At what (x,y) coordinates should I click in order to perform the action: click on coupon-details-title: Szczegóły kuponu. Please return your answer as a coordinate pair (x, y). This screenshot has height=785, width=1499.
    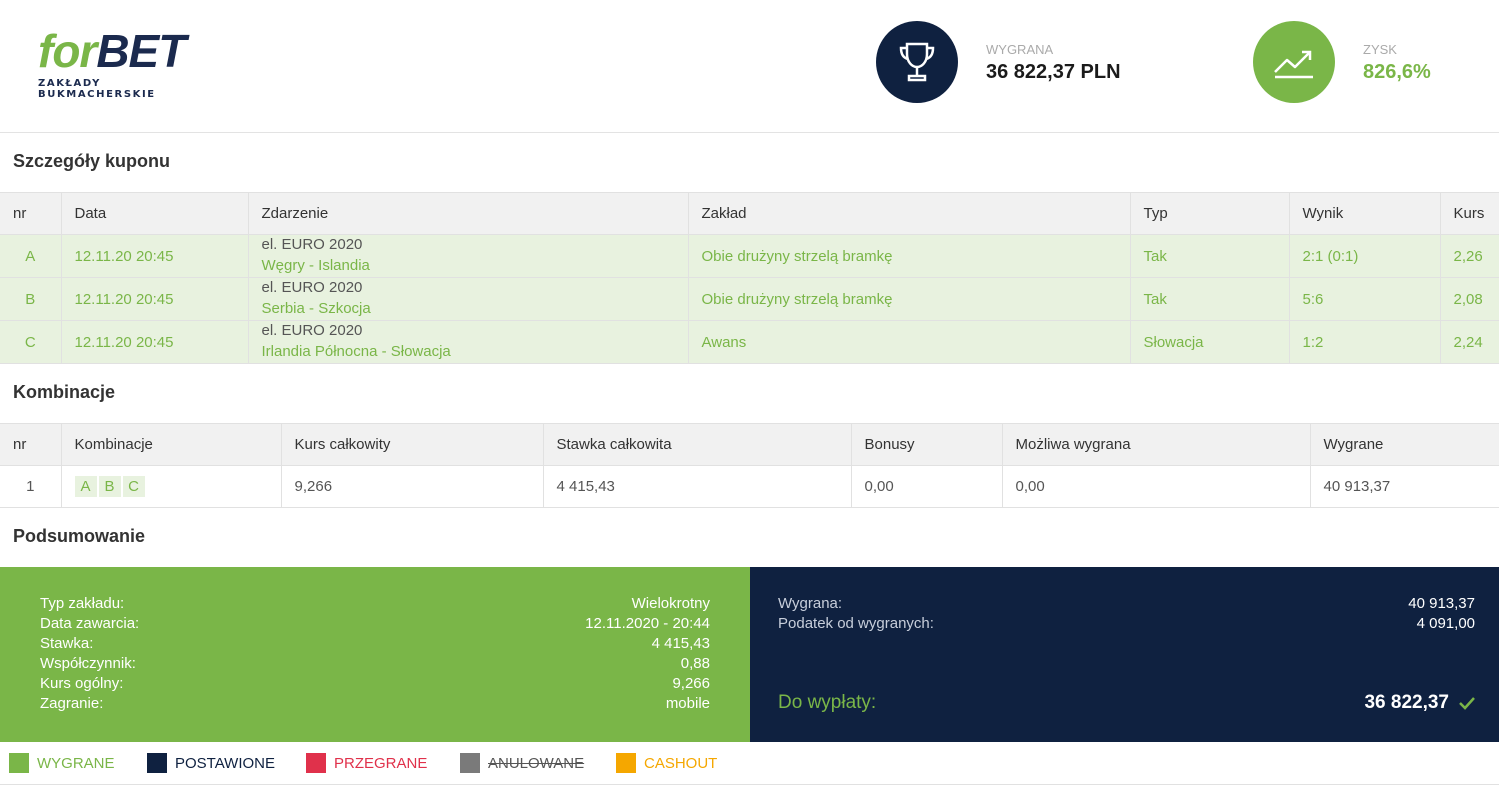
    Looking at the image, I should click on (92, 161).